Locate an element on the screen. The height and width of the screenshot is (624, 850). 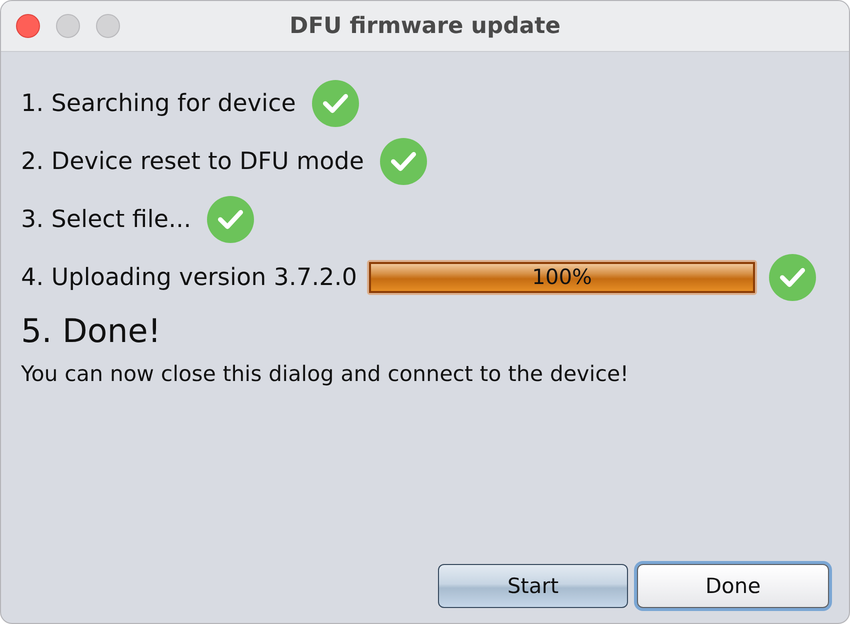
dialog-button: Done is located at coordinates (733, 586).